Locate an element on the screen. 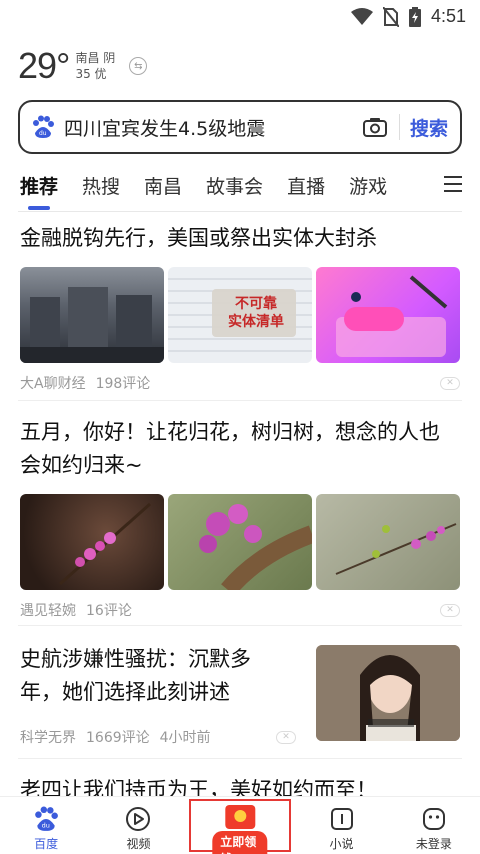  comment-count: 1669评论 is located at coordinates (118, 738).